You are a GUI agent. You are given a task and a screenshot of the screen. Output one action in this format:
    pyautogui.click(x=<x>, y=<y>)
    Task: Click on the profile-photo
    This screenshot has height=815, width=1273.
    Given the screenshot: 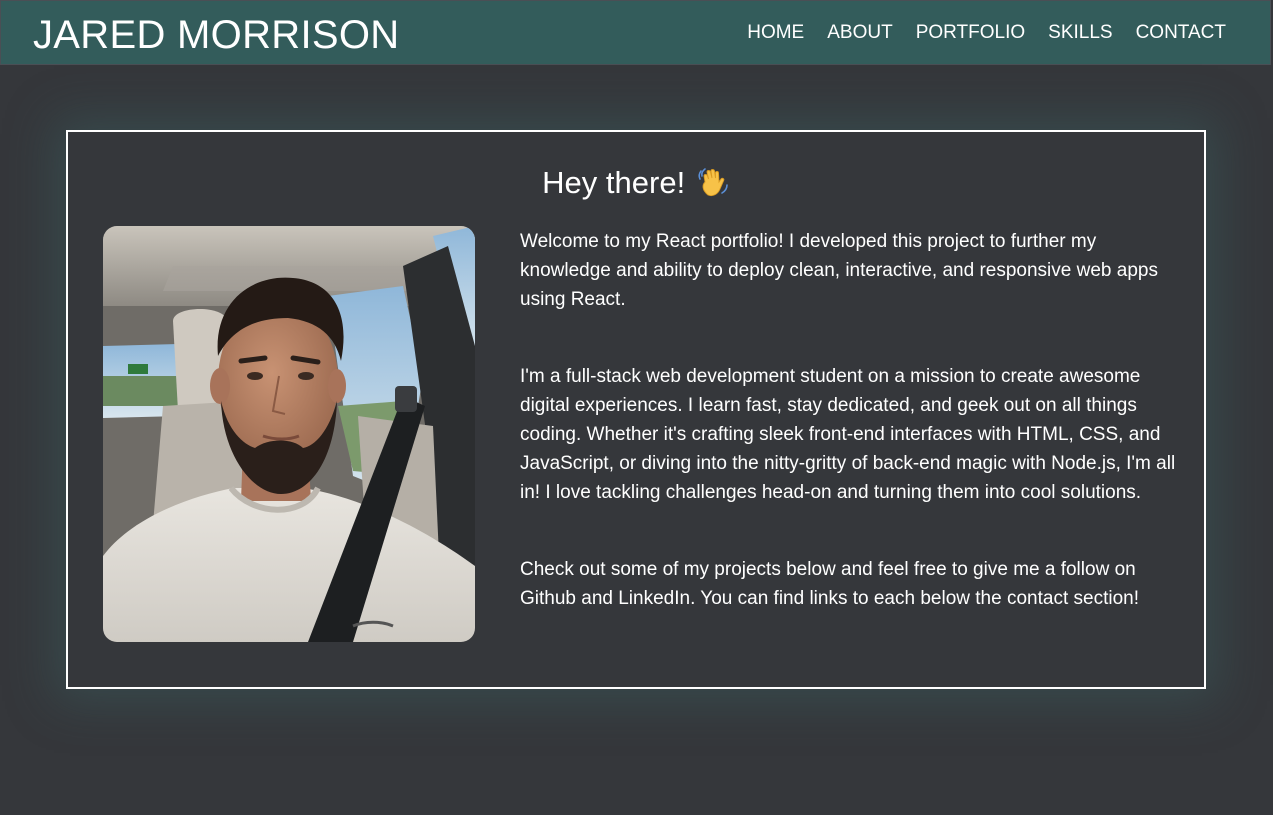 What is the action you would take?
    pyautogui.click(x=289, y=434)
    